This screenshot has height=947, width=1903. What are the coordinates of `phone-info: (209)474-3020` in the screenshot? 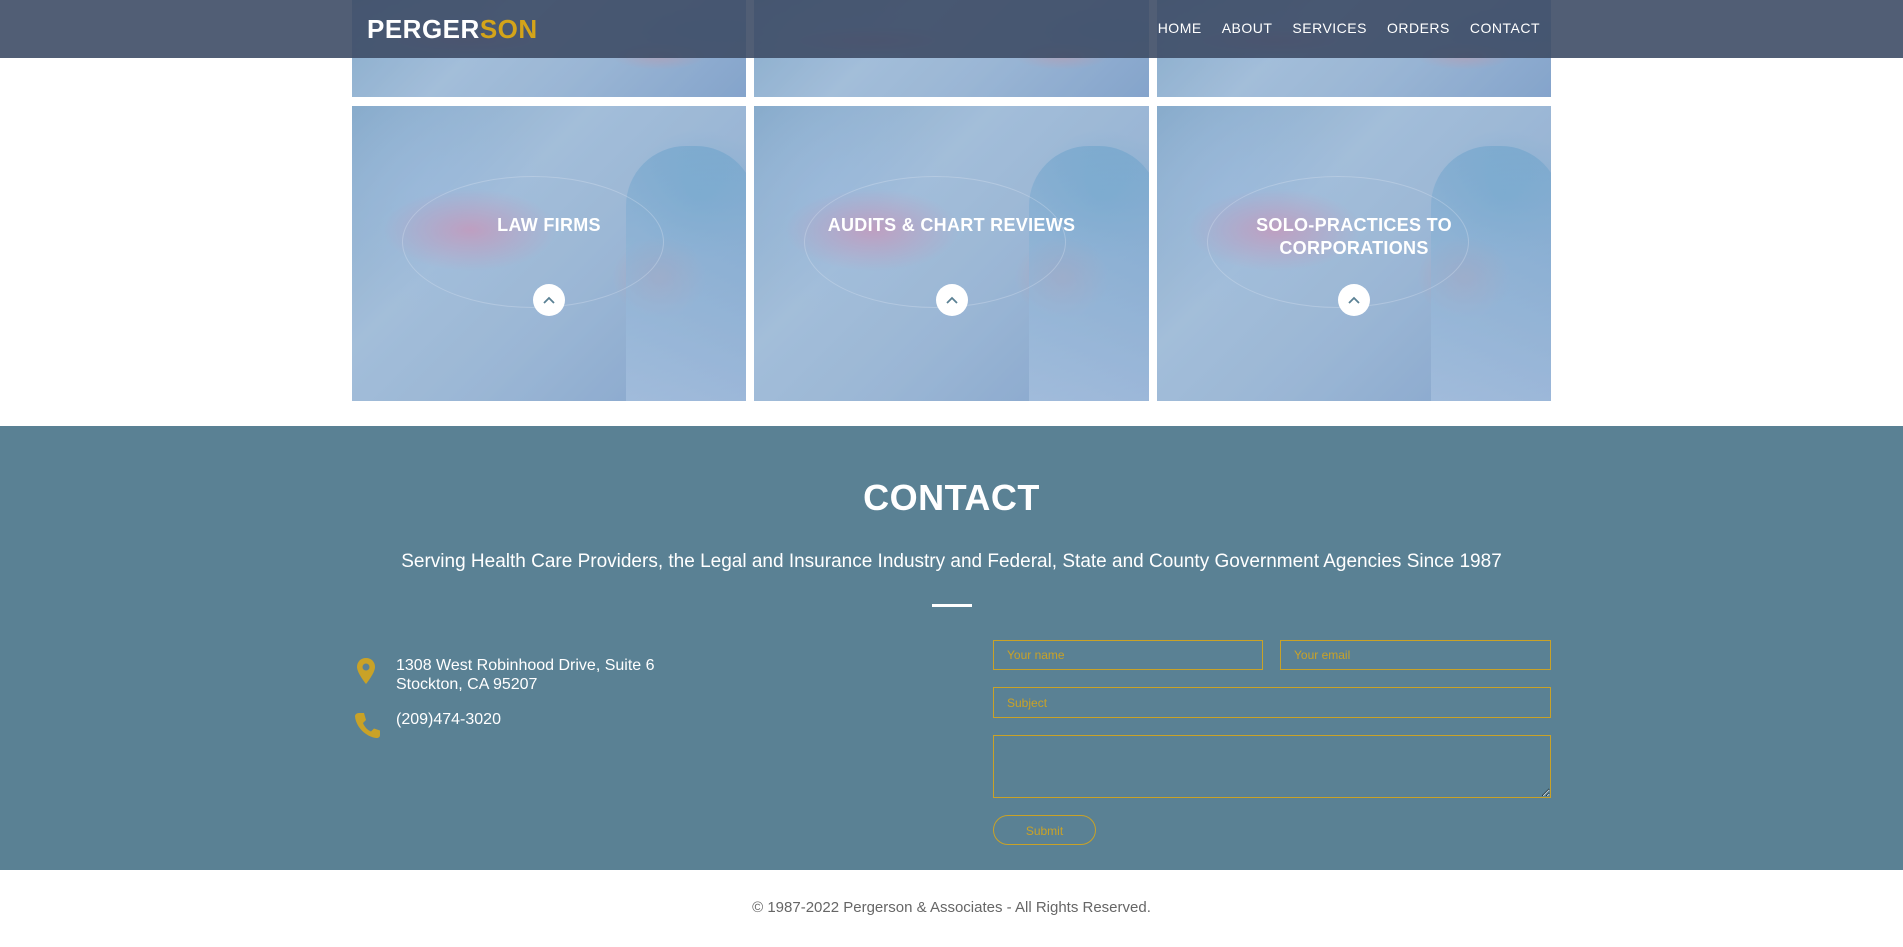 It's located at (426, 725).